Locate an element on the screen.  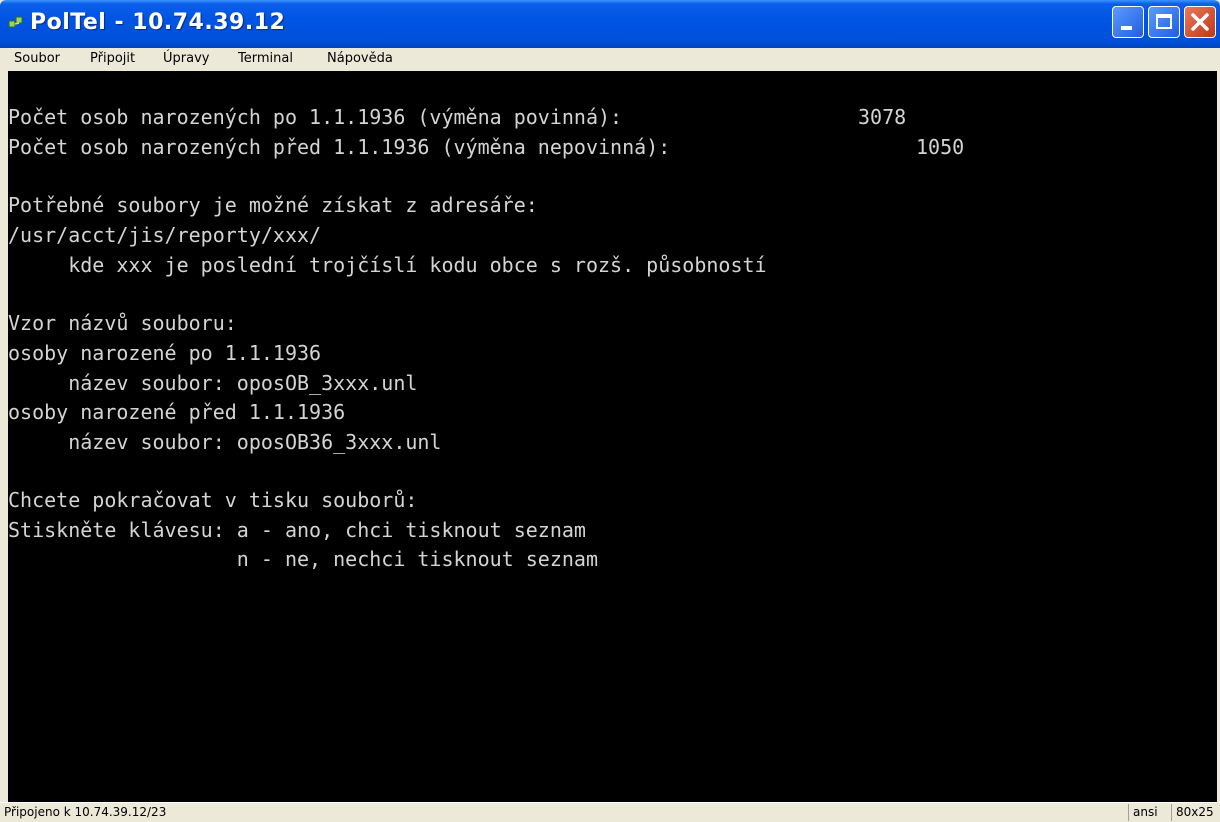
menu-soubor: Soubor is located at coordinates (37, 58).